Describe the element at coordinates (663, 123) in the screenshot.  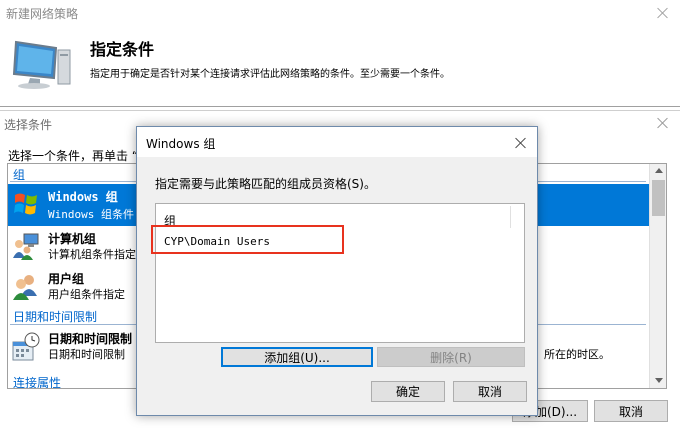
I see `select-condition-close-button` at that location.